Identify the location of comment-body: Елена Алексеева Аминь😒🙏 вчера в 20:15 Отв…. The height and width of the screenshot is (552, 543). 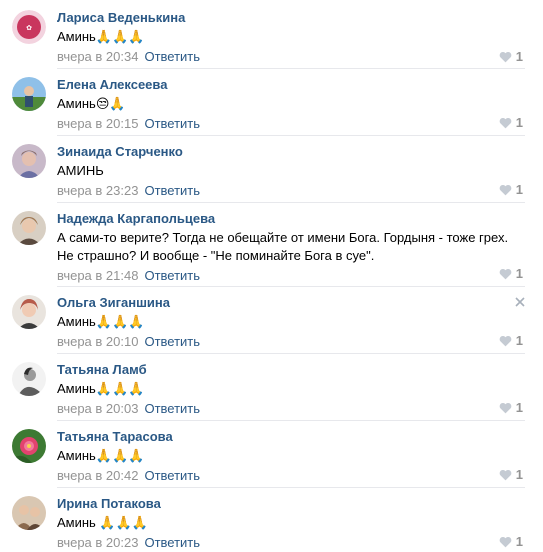
(291, 104).